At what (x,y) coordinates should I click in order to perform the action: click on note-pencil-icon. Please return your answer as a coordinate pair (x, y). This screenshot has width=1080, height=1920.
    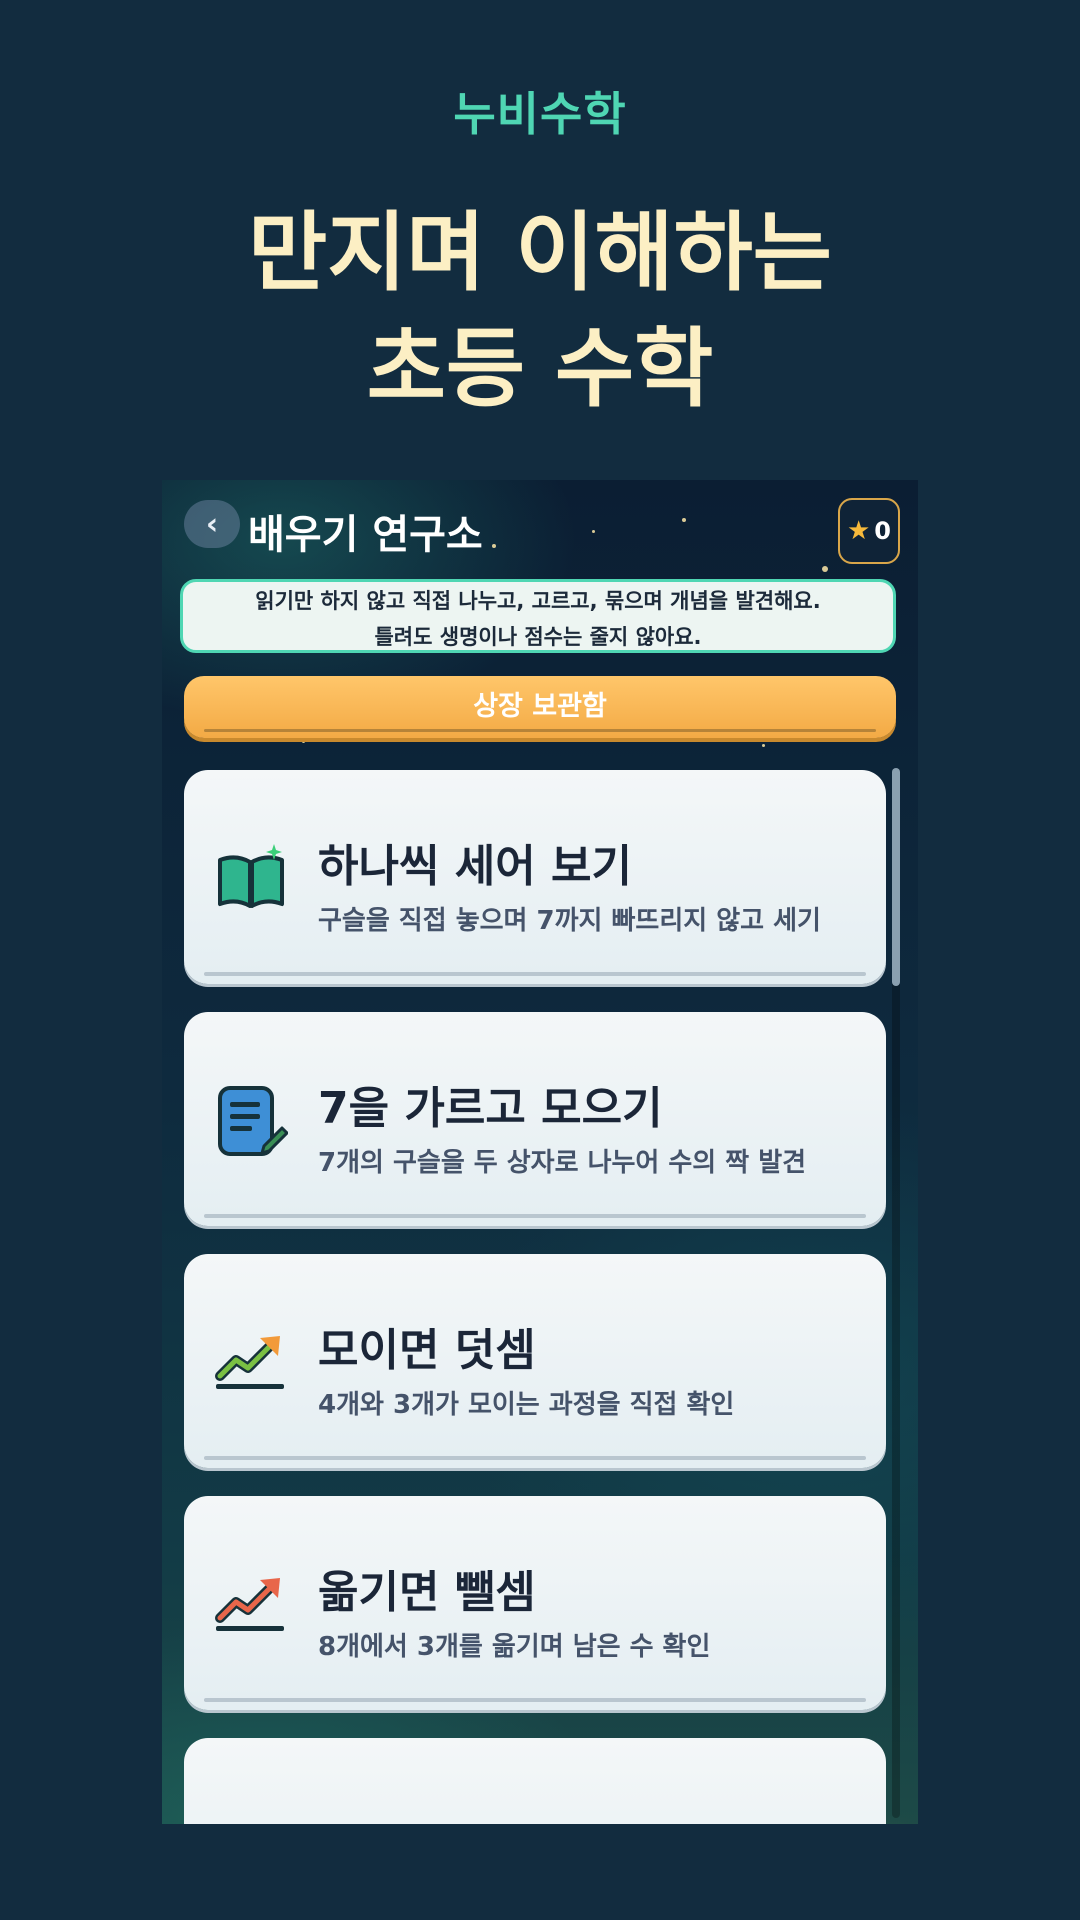
    Looking at the image, I should click on (253, 1121).